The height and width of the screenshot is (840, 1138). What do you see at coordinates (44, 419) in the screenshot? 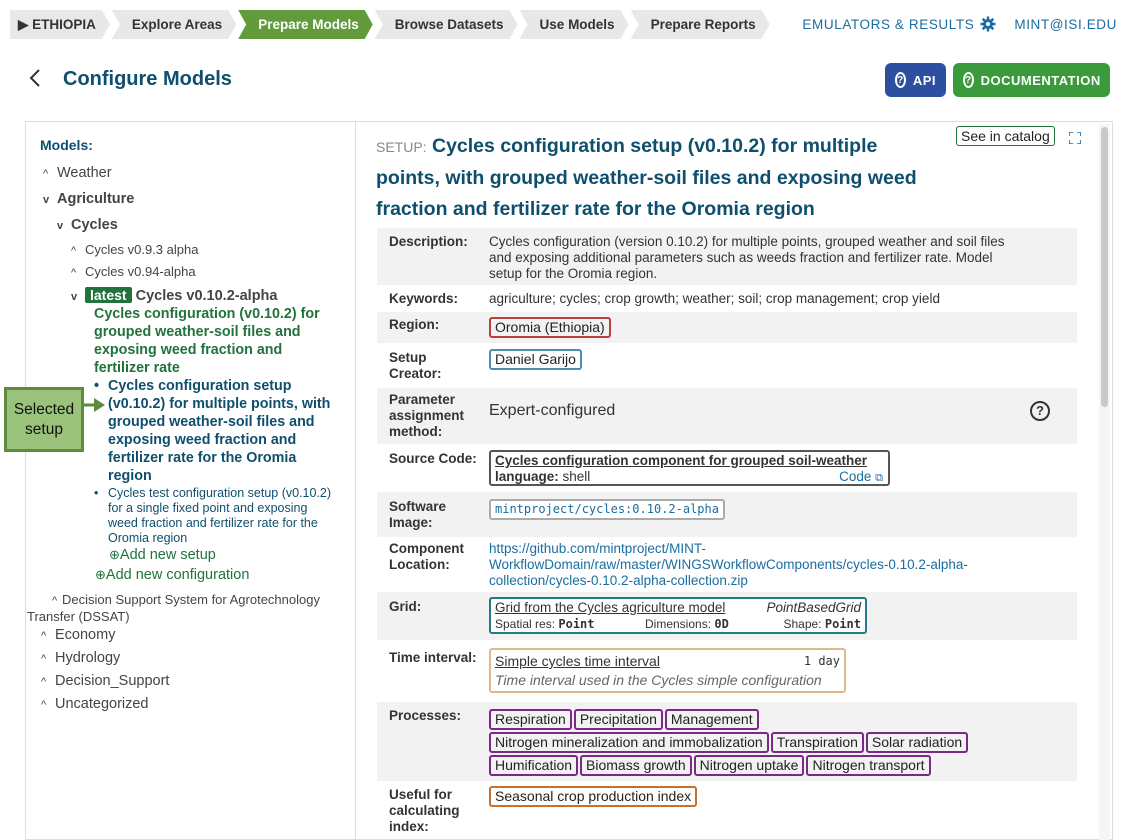
I see `selected-setup-callout: Selected setup` at bounding box center [44, 419].